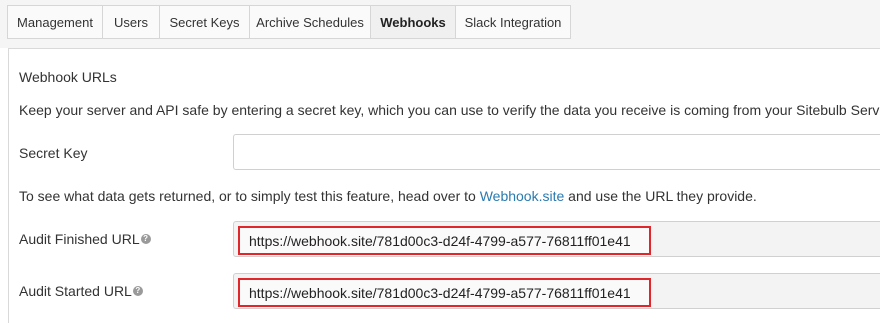  I want to click on tab-slack-integration: Slack Integration, so click(513, 22).